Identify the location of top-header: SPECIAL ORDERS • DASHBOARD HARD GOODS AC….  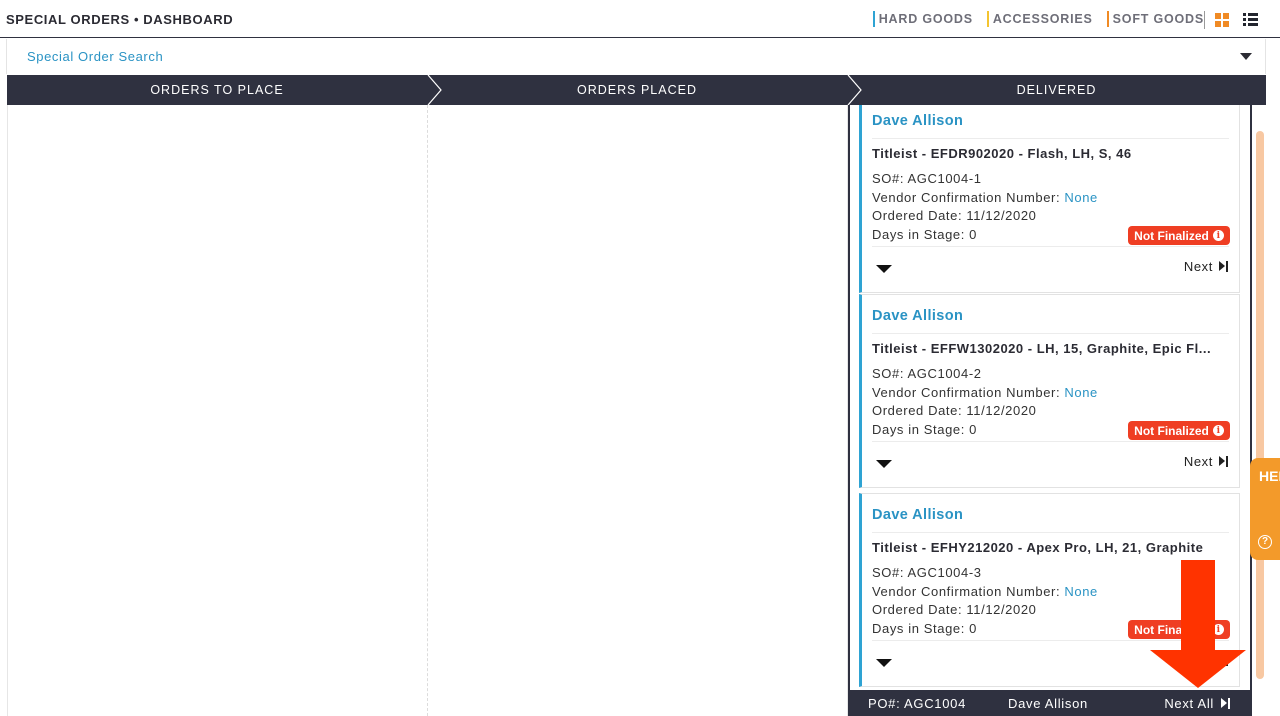
(640, 19).